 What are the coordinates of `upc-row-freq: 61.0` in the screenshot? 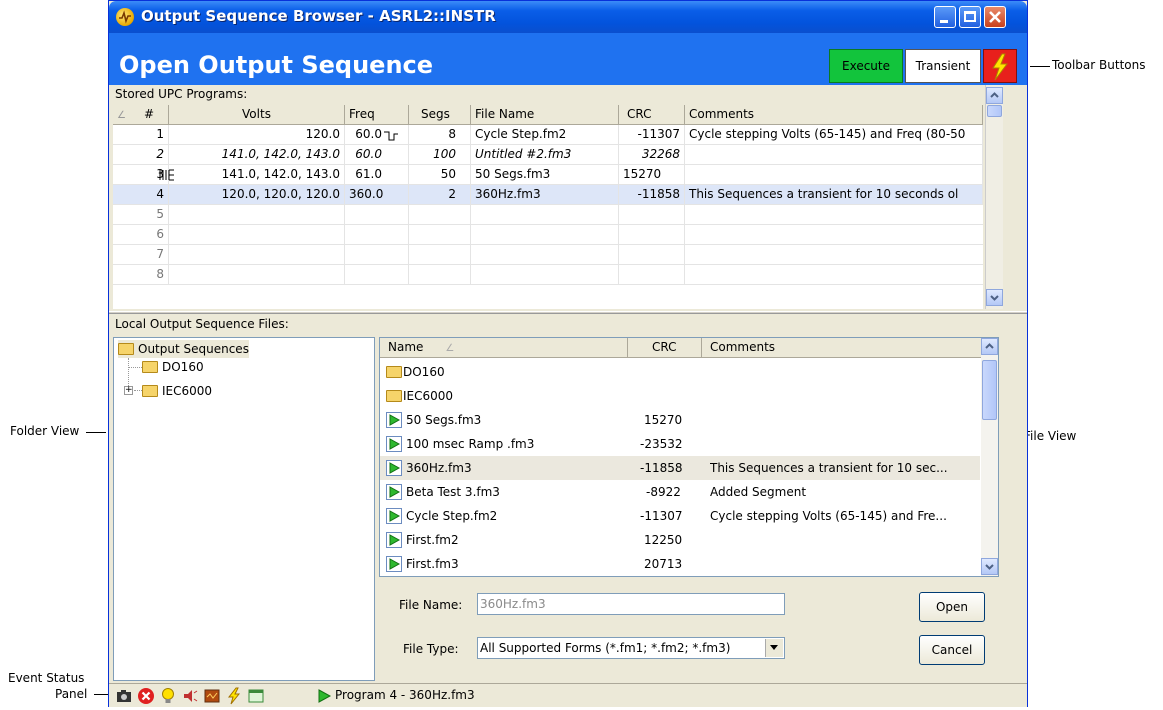 It's located at (377, 175).